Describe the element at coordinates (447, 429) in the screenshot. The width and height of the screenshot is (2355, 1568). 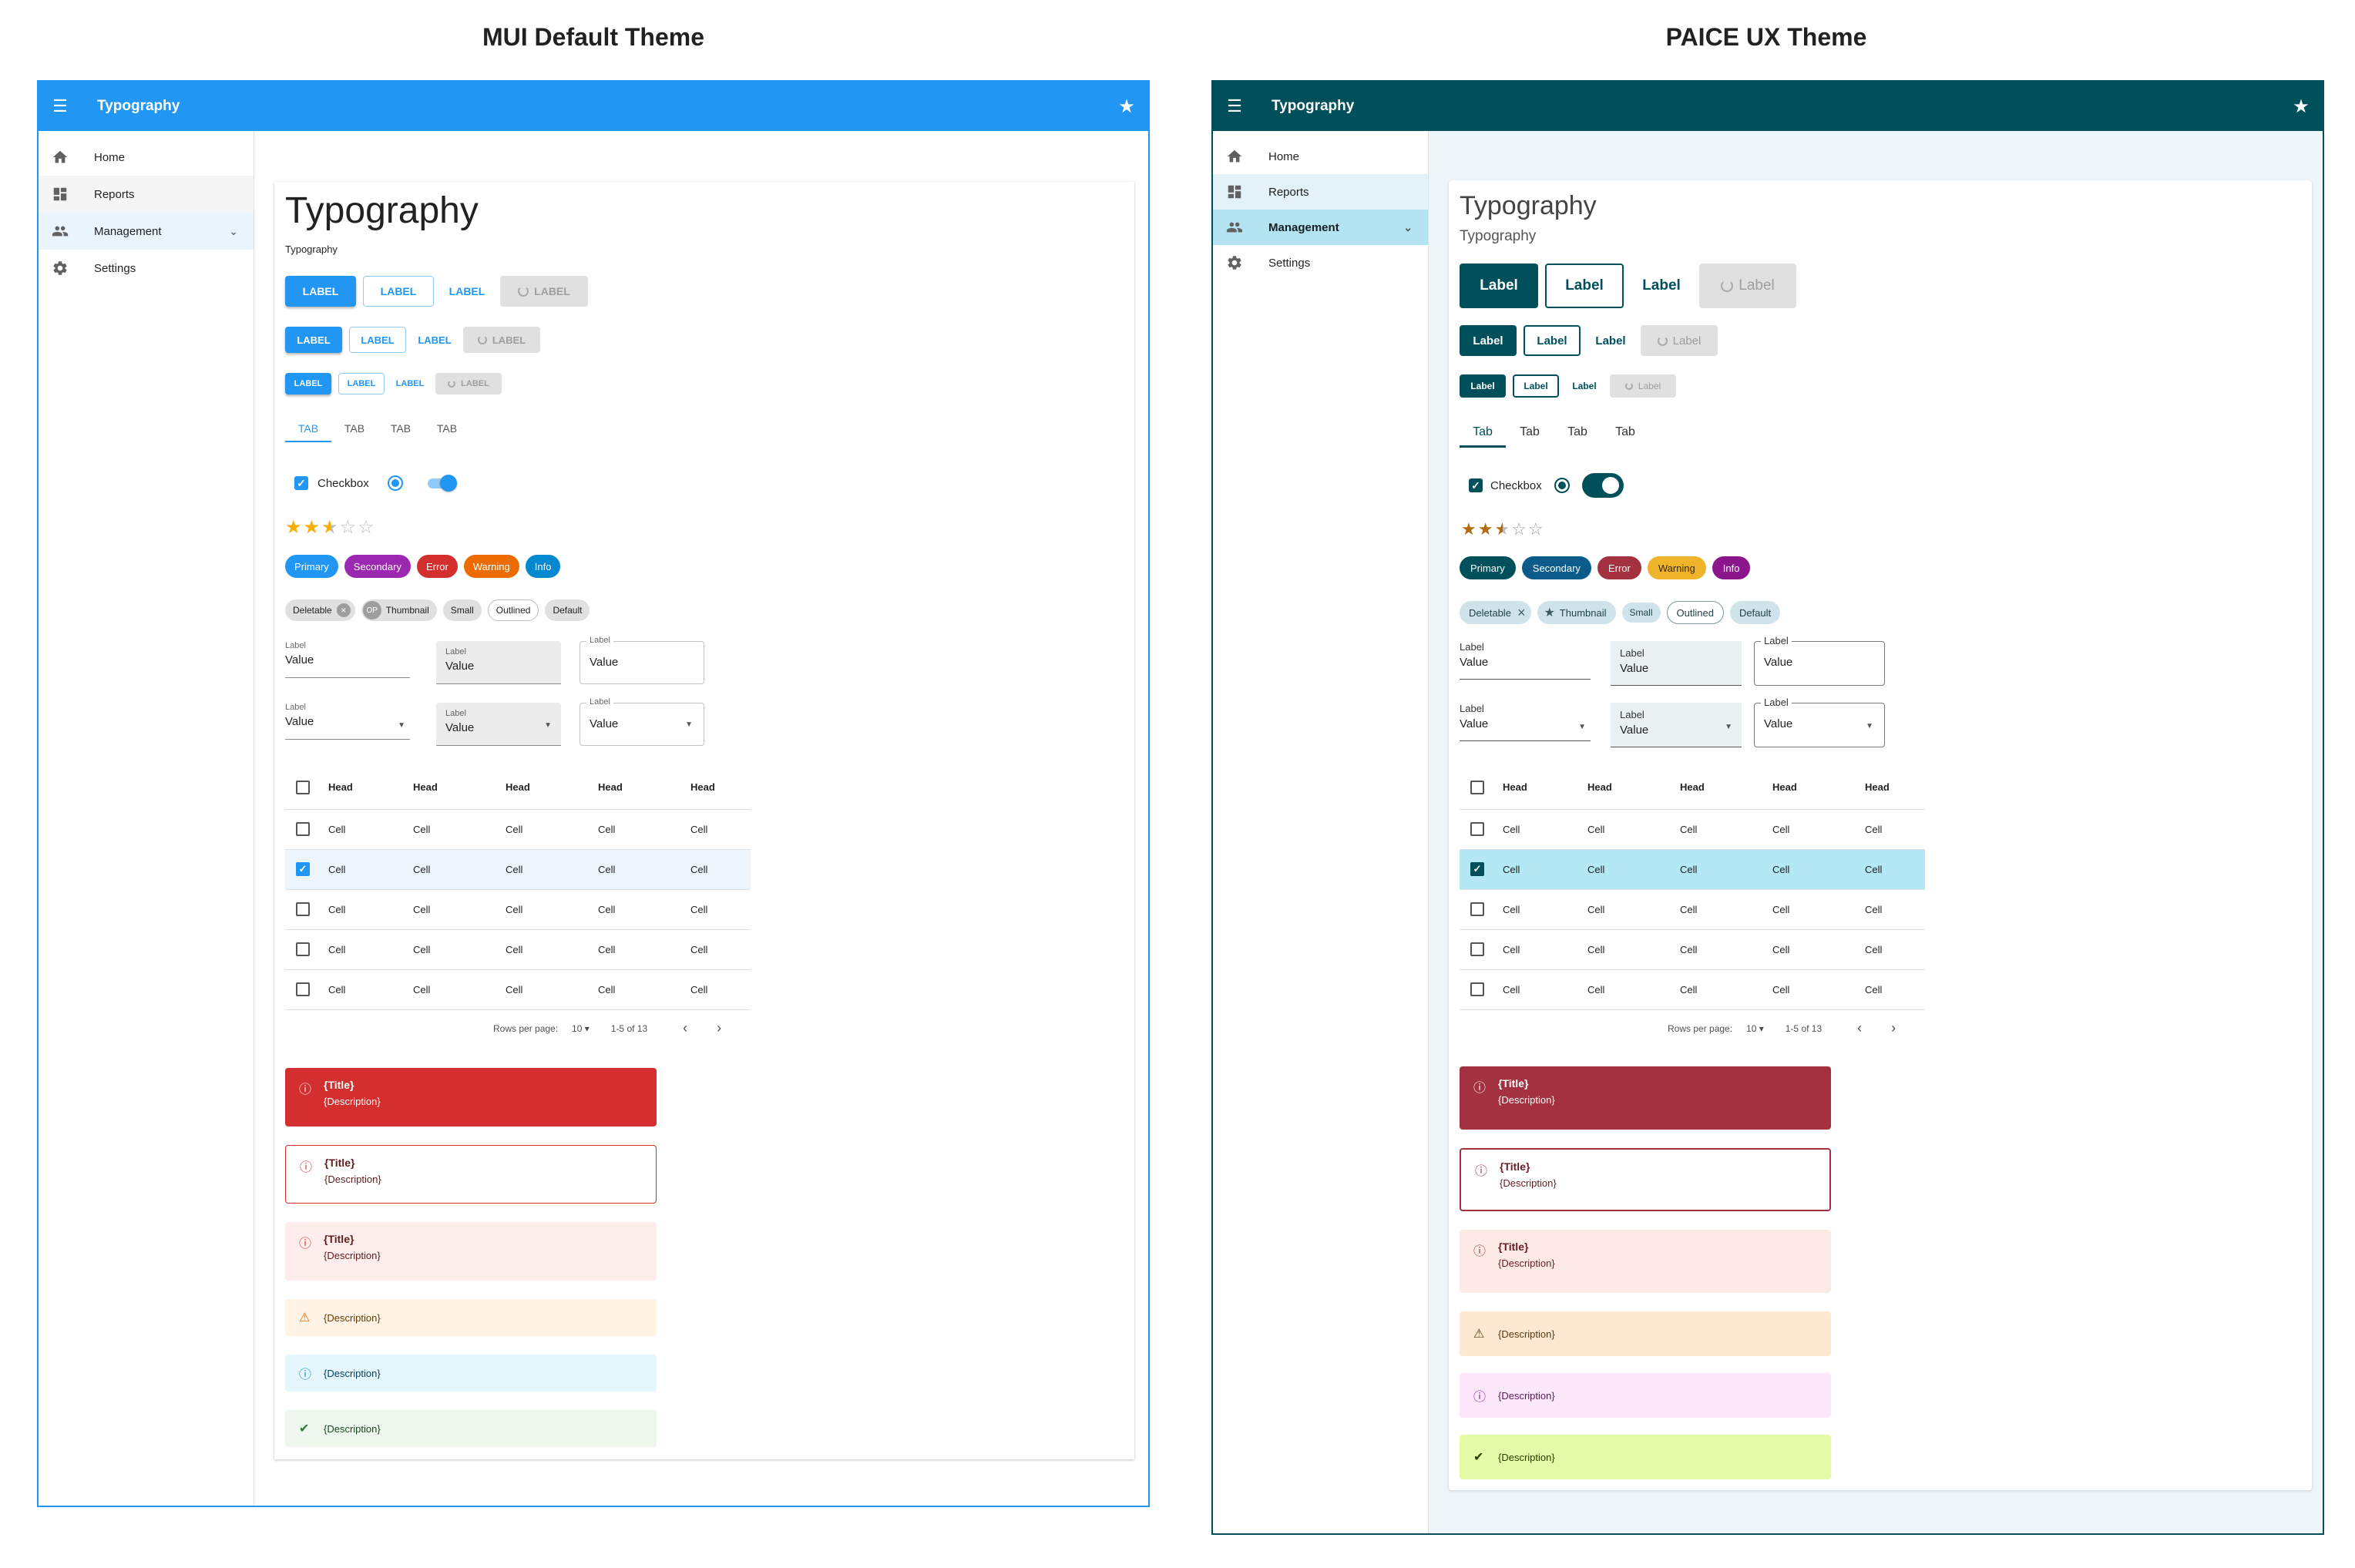
I see `tab-4: TAB` at that location.